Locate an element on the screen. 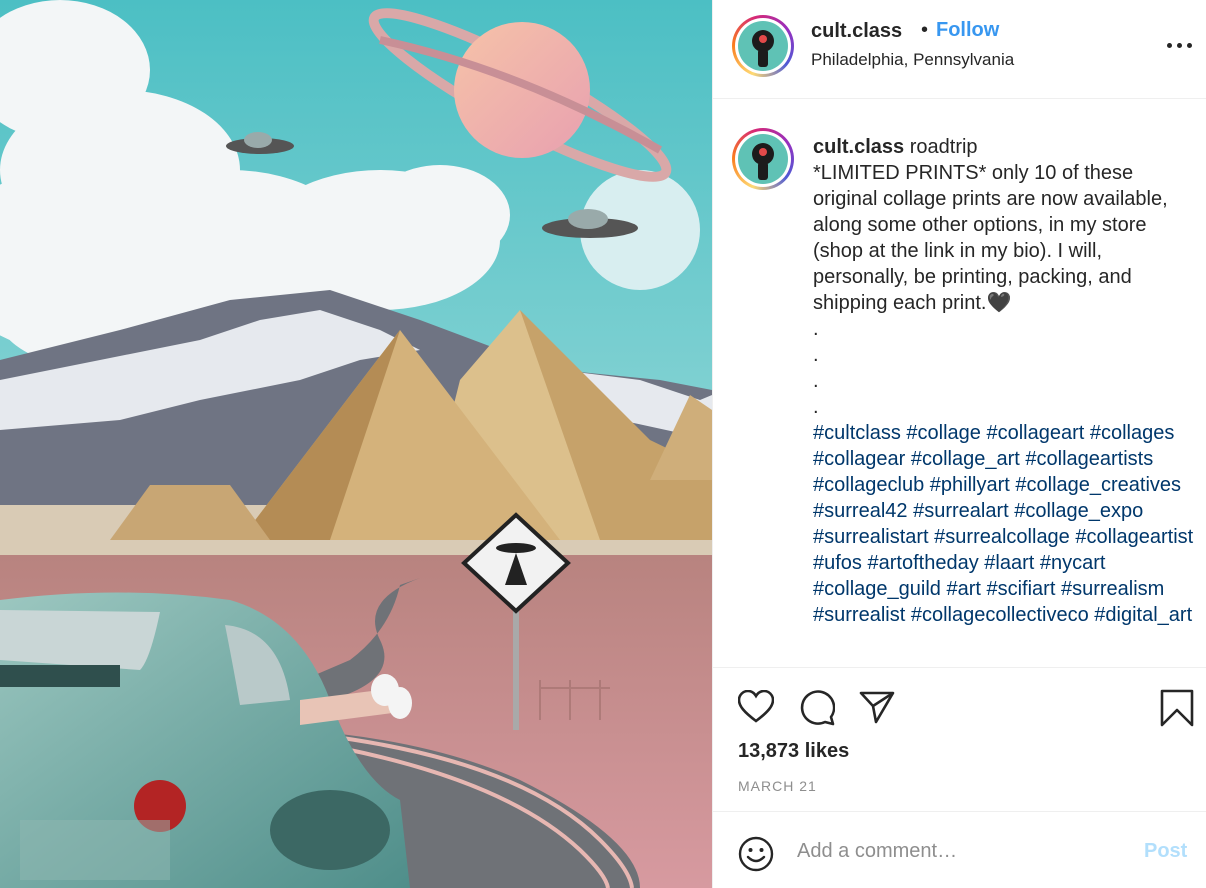 This screenshot has height=888, width=1206. hashtag-link: #surrealism is located at coordinates (1112, 589).